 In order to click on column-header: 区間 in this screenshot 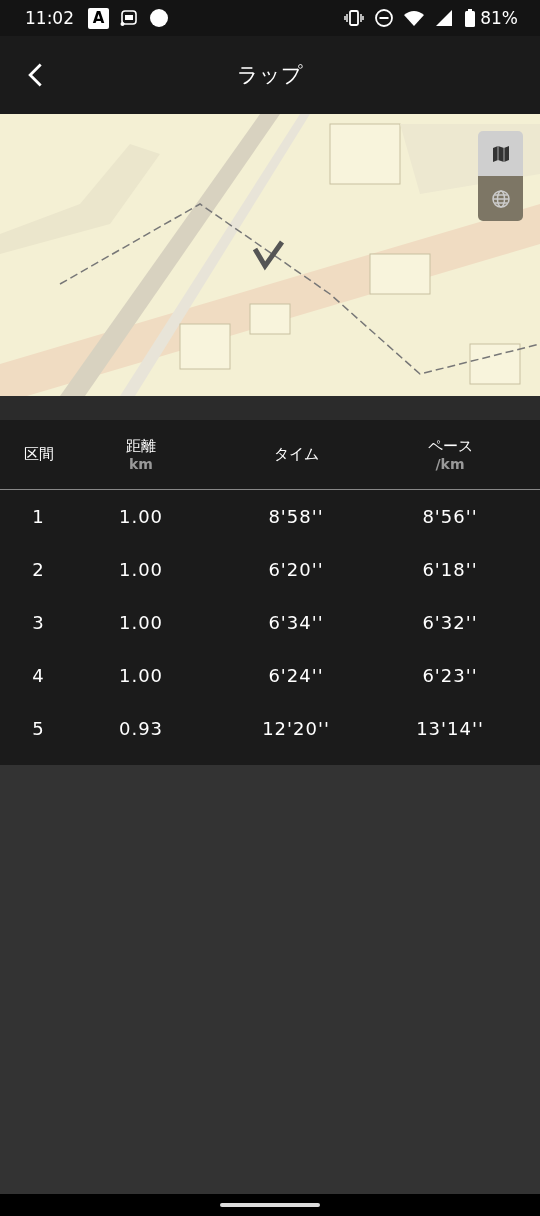, I will do `click(38, 454)`.